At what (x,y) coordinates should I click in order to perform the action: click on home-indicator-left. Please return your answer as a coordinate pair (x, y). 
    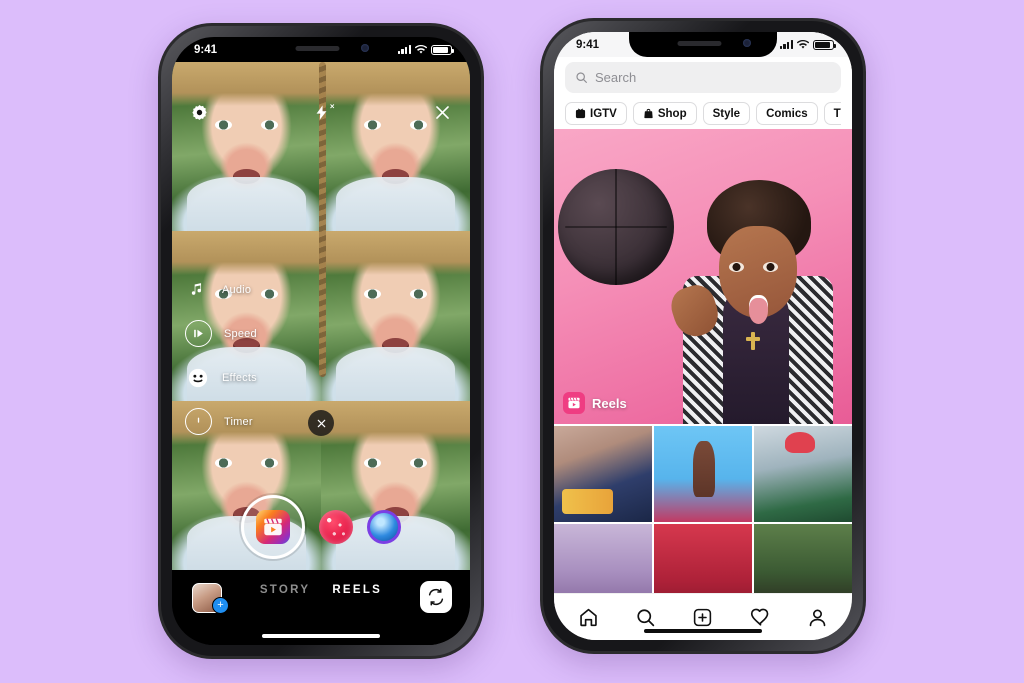
    Looking at the image, I should click on (321, 635).